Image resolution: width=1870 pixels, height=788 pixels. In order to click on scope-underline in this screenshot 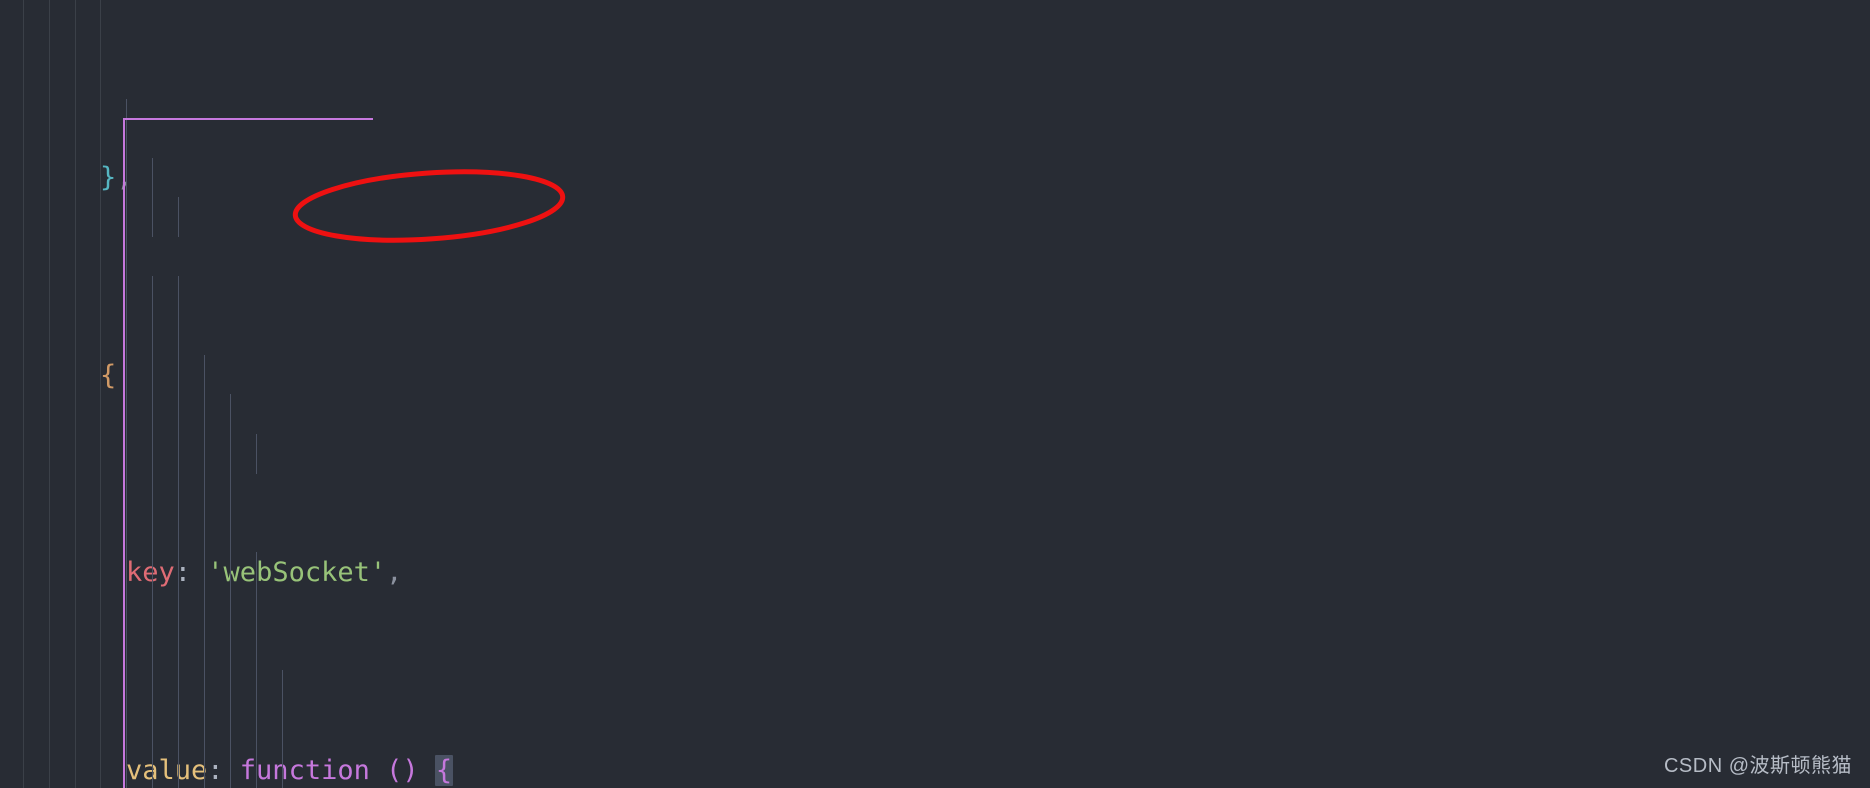, I will do `click(248, 119)`.